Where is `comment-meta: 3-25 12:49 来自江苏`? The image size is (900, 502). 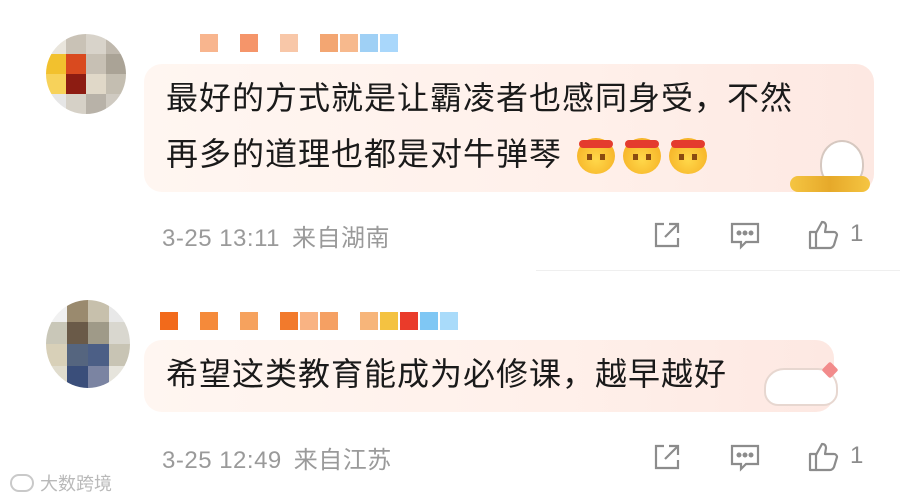
comment-meta: 3-25 12:49 来自江苏 is located at coordinates (277, 457).